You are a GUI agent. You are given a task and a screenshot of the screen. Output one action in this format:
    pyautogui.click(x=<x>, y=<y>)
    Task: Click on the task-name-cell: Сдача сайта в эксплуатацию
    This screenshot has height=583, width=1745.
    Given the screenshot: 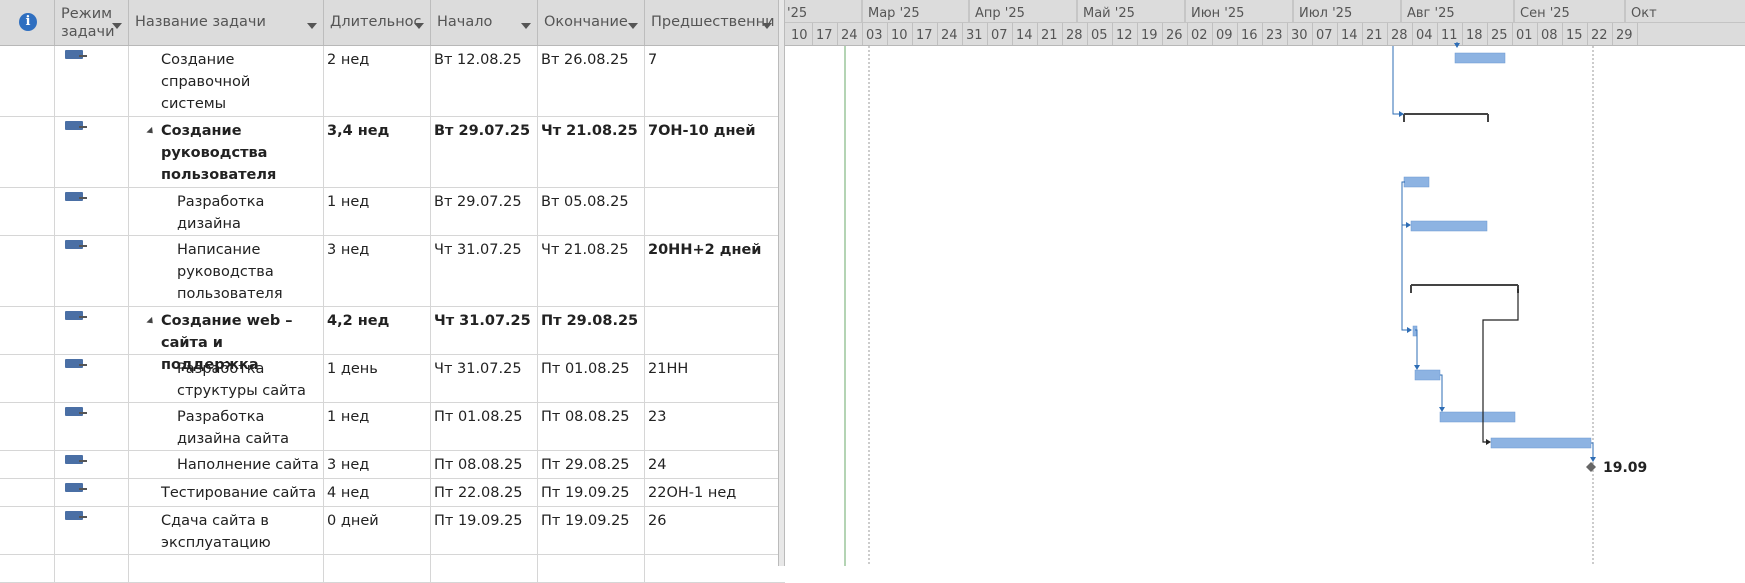 What is the action you would take?
    pyautogui.click(x=226, y=530)
    